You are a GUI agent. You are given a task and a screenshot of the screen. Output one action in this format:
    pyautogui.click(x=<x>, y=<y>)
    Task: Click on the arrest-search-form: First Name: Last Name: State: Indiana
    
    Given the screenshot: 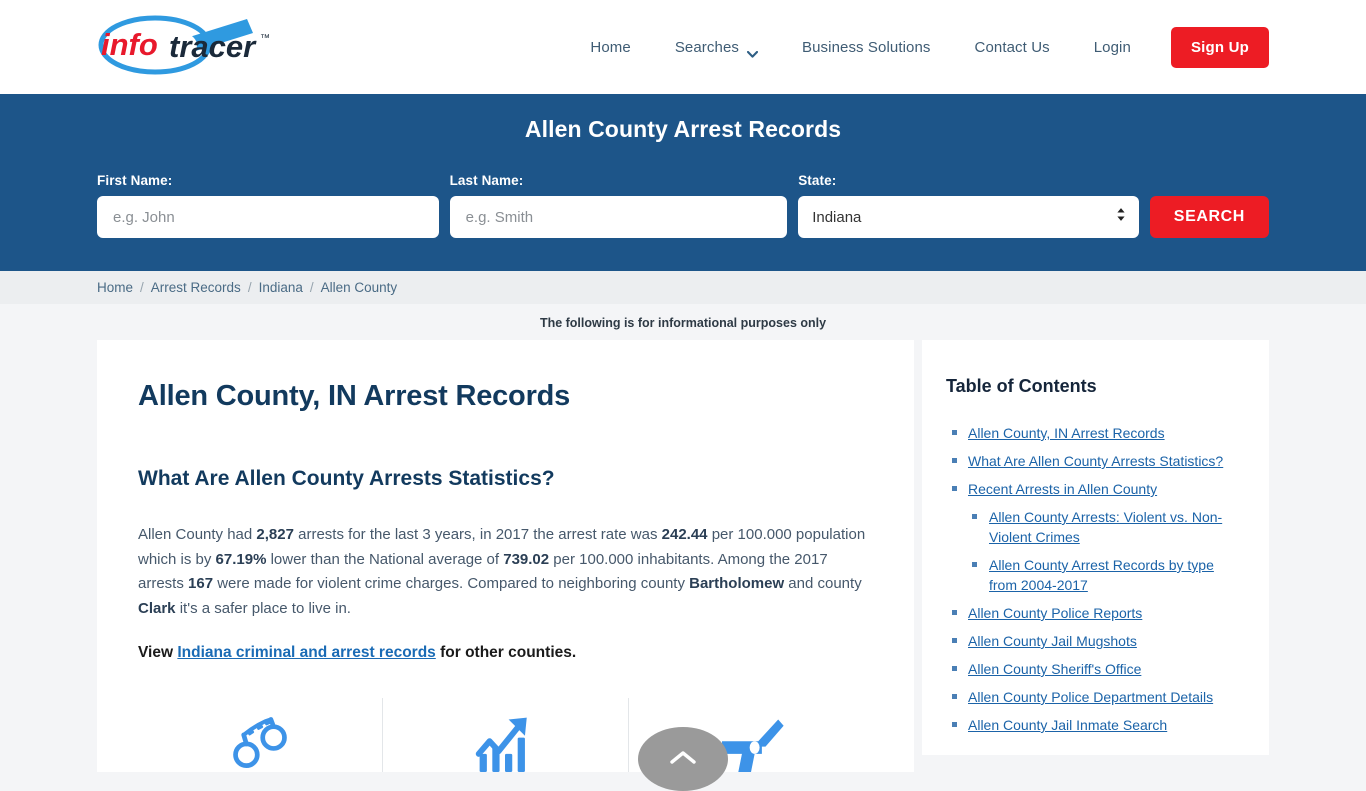 What is the action you would take?
    pyautogui.click(x=683, y=205)
    